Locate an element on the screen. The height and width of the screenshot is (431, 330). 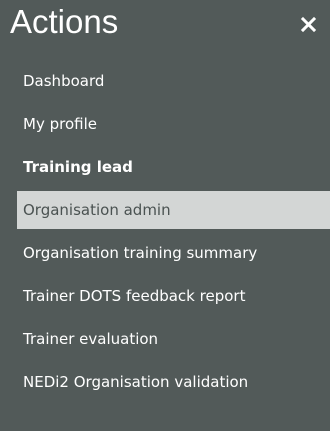
menu-item-trainer-evaluation: Trainer evaluation is located at coordinates (173, 339).